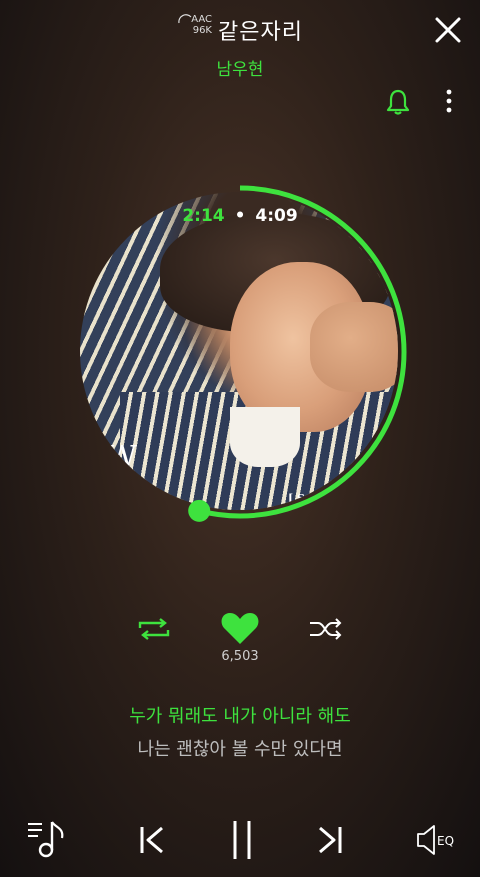  Describe the element at coordinates (260, 32) in the screenshot. I see `song-title: 같은자리` at that location.